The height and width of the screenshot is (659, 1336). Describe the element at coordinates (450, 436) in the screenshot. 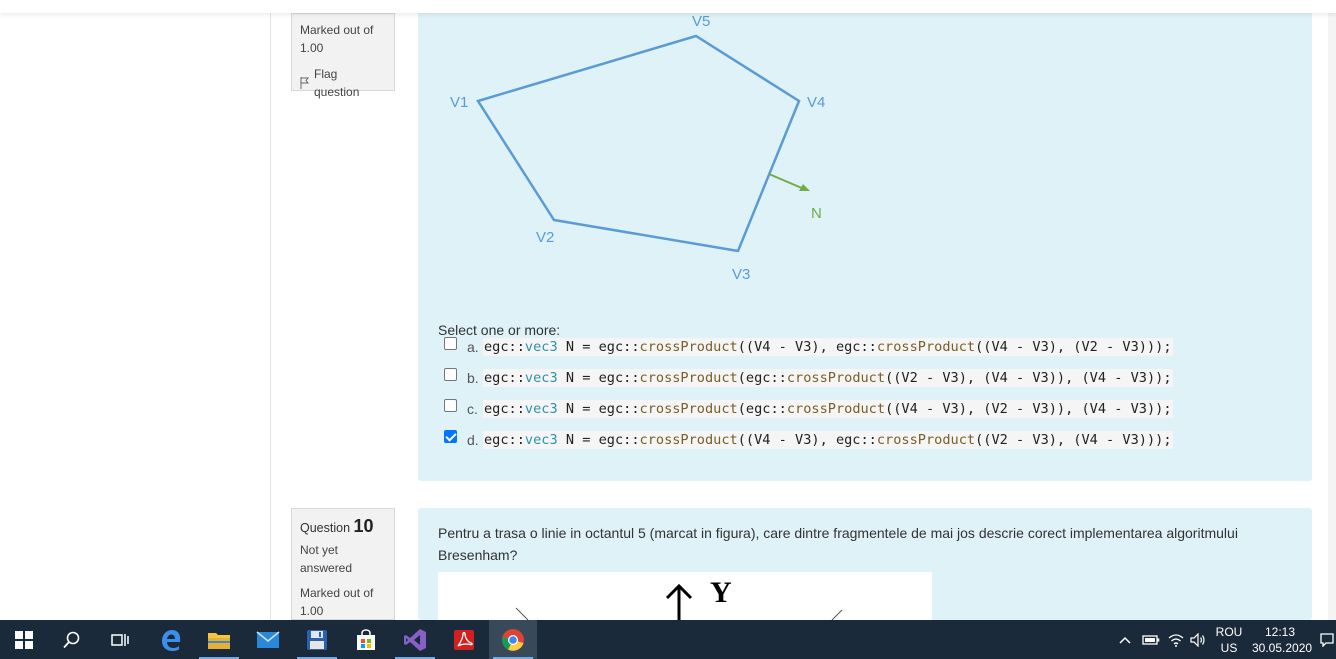

I see `answer-d-checkbox` at that location.